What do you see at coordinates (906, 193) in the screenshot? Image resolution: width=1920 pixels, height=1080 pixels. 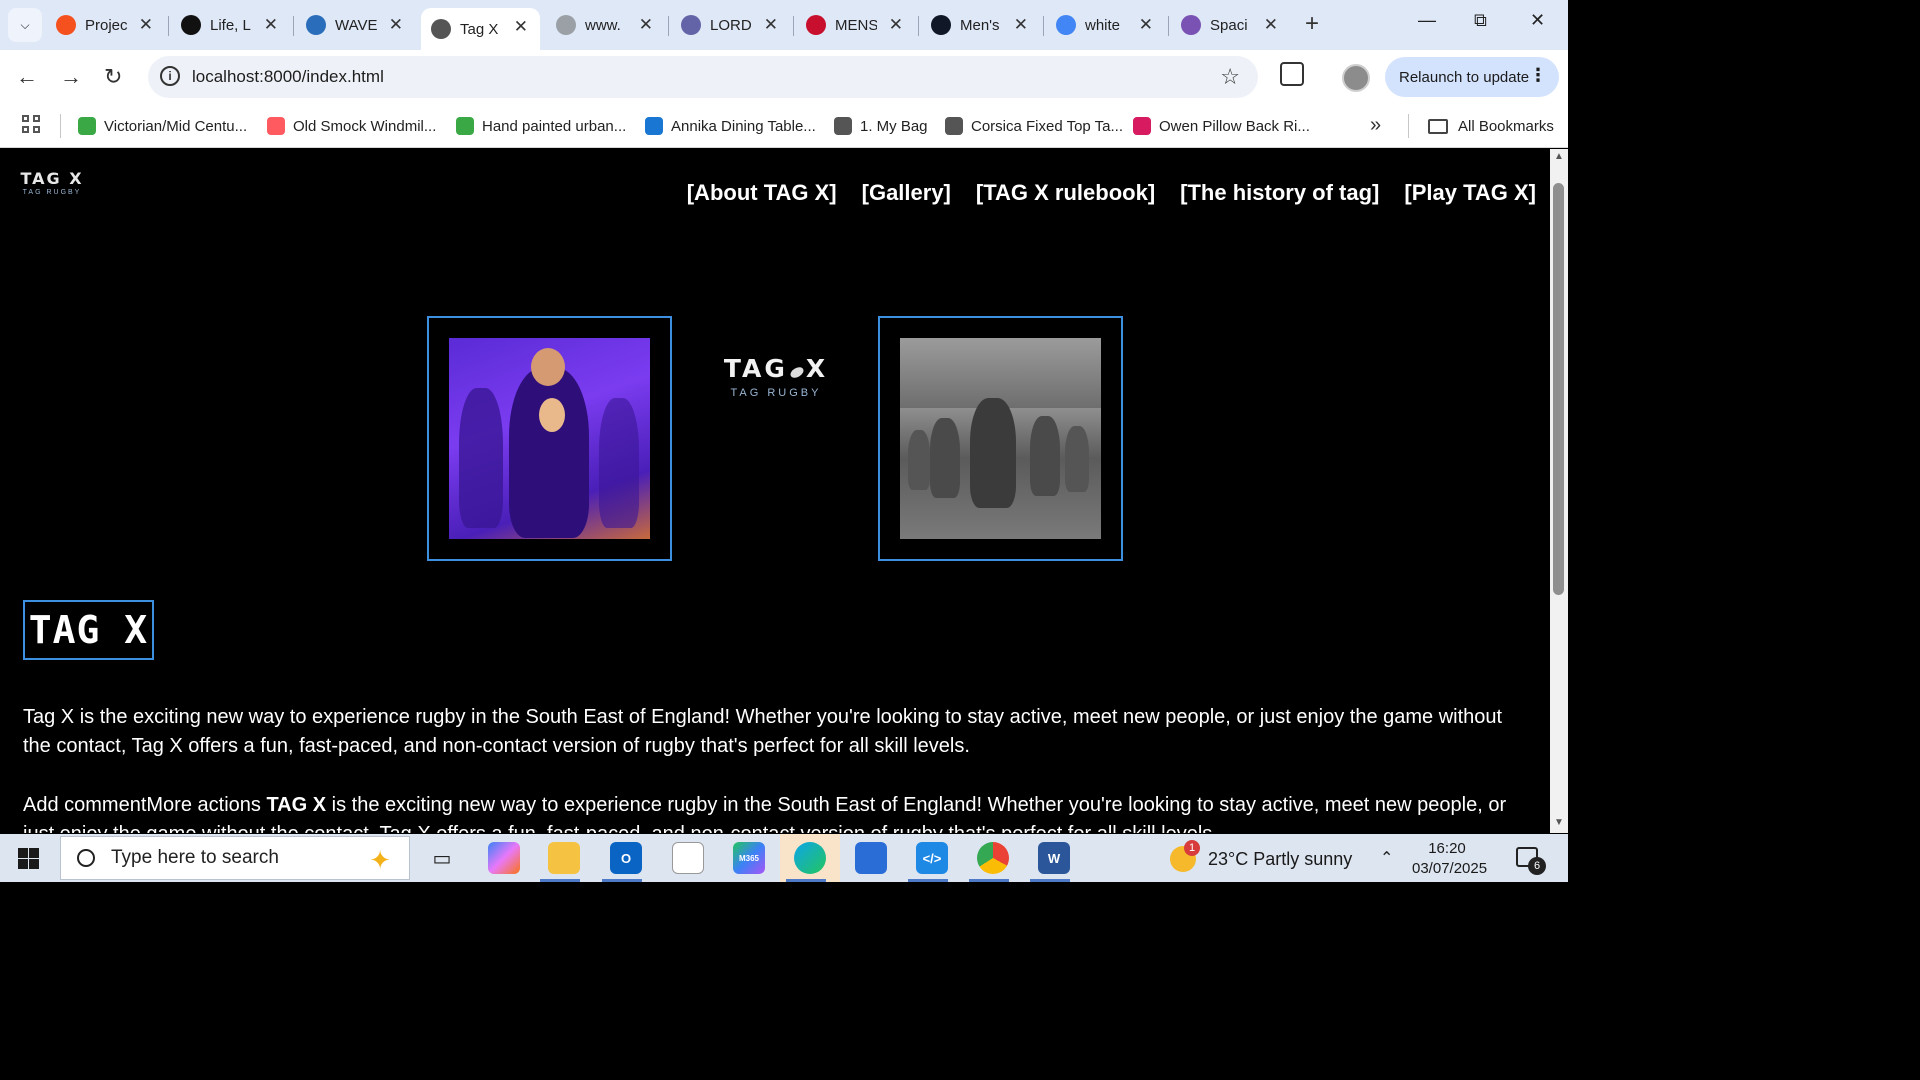 I see `nav-gallery: [Gallery]` at bounding box center [906, 193].